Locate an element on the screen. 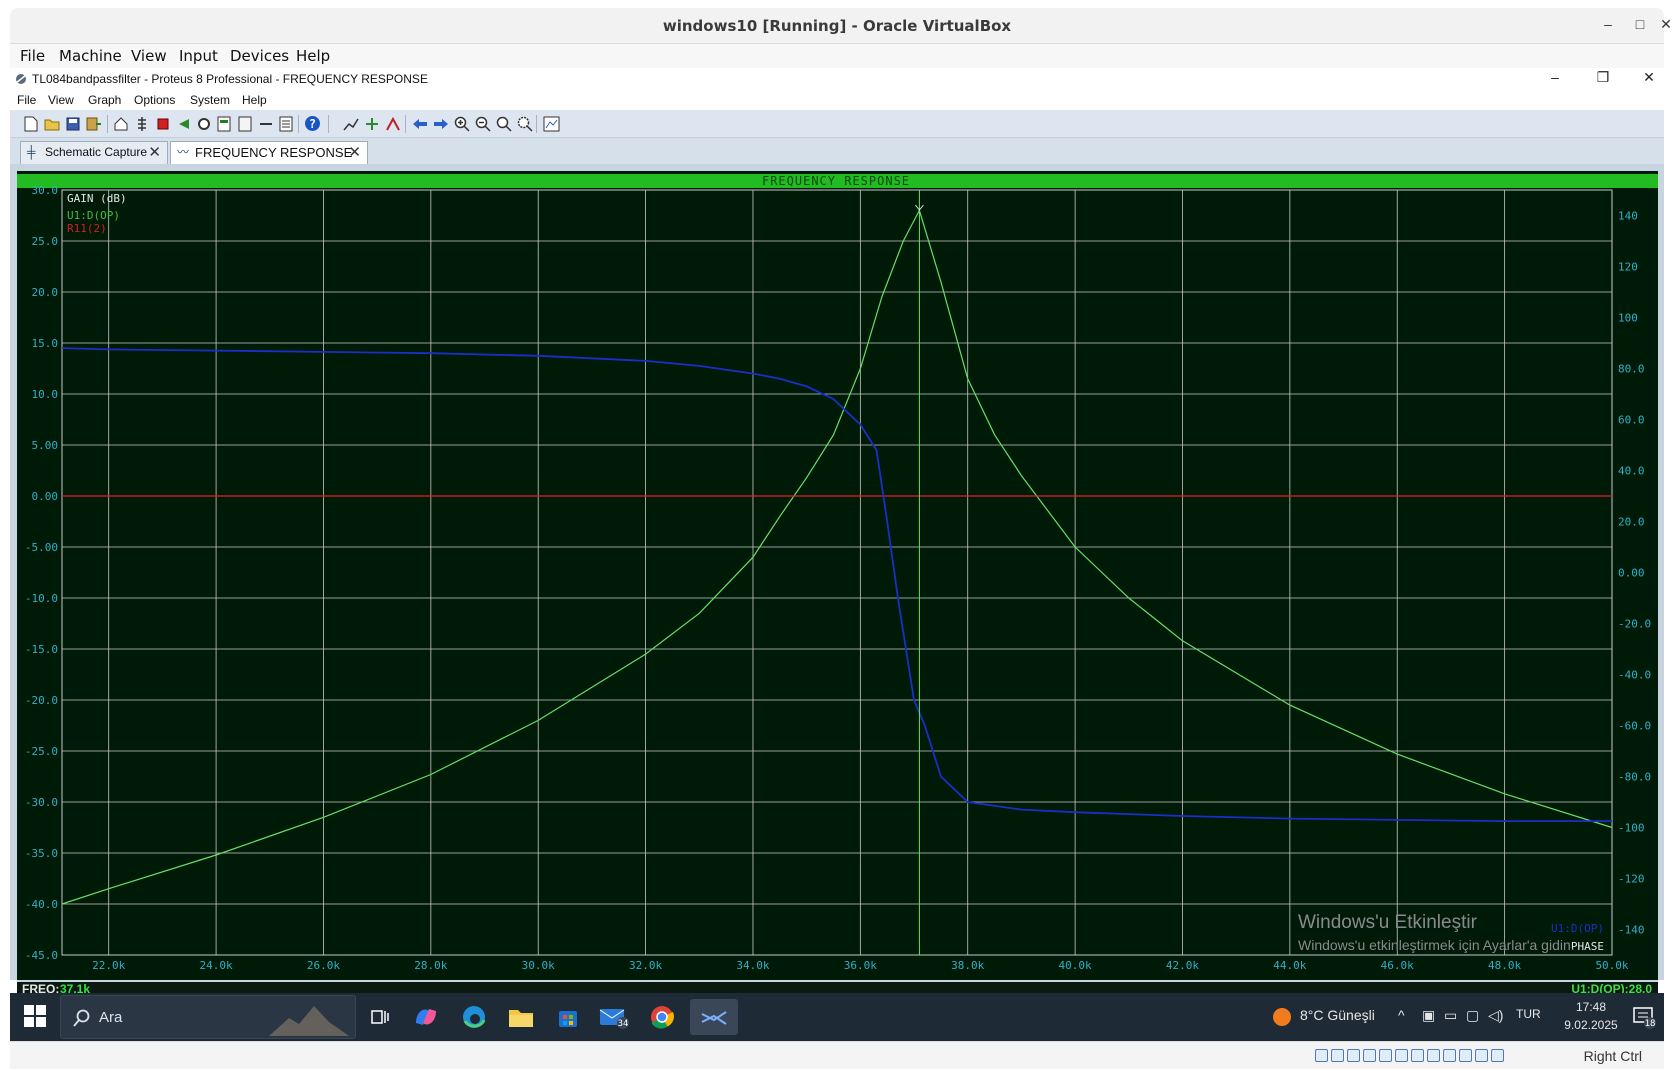  clock-time: 17:48 is located at coordinates (1591, 1007).